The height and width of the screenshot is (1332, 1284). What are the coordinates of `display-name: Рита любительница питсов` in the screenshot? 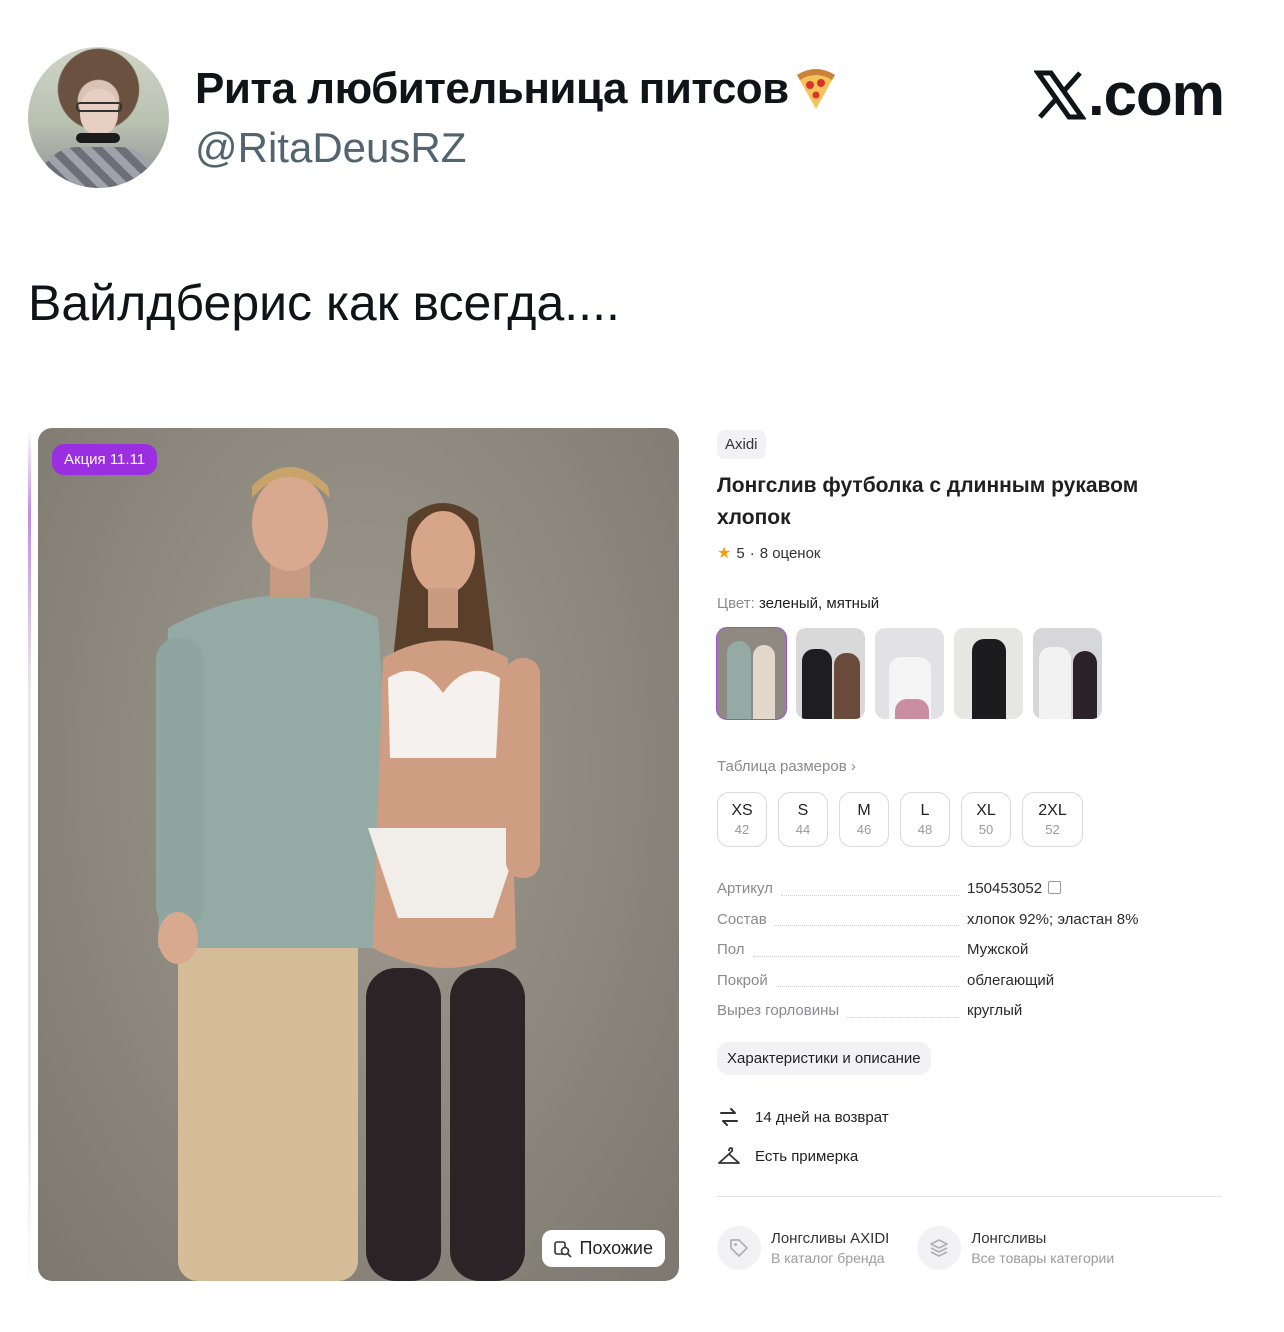 It's located at (517, 89).